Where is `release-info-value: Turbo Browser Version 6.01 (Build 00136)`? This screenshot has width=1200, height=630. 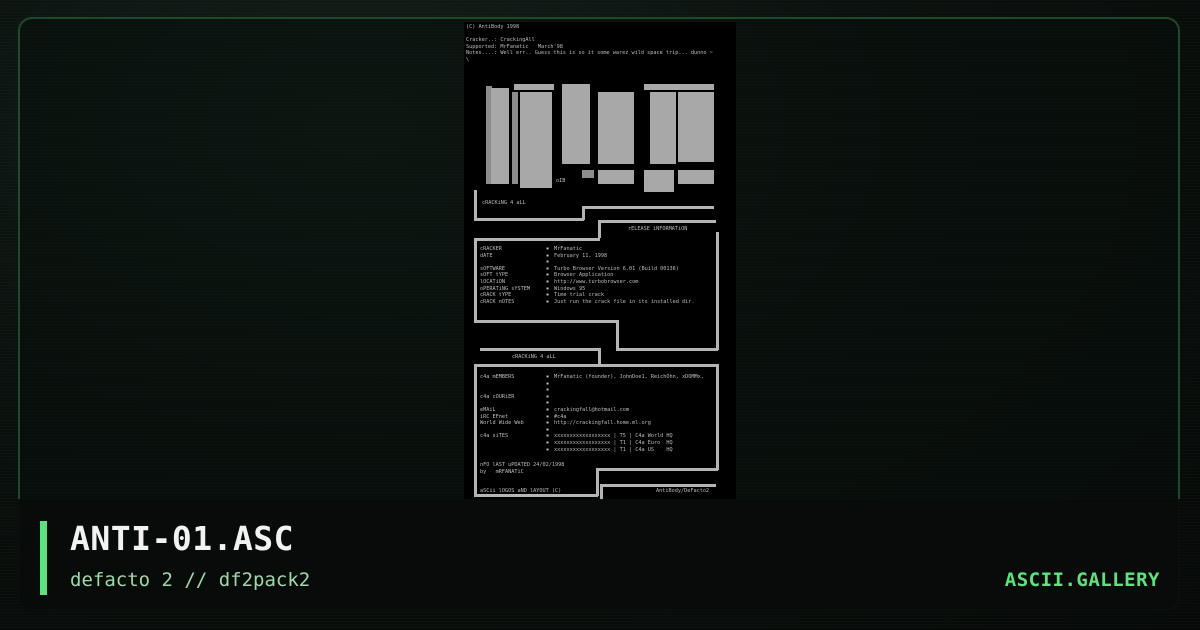
release-info-value: Turbo Browser Version 6.01 (Build 00136) is located at coordinates (616, 268).